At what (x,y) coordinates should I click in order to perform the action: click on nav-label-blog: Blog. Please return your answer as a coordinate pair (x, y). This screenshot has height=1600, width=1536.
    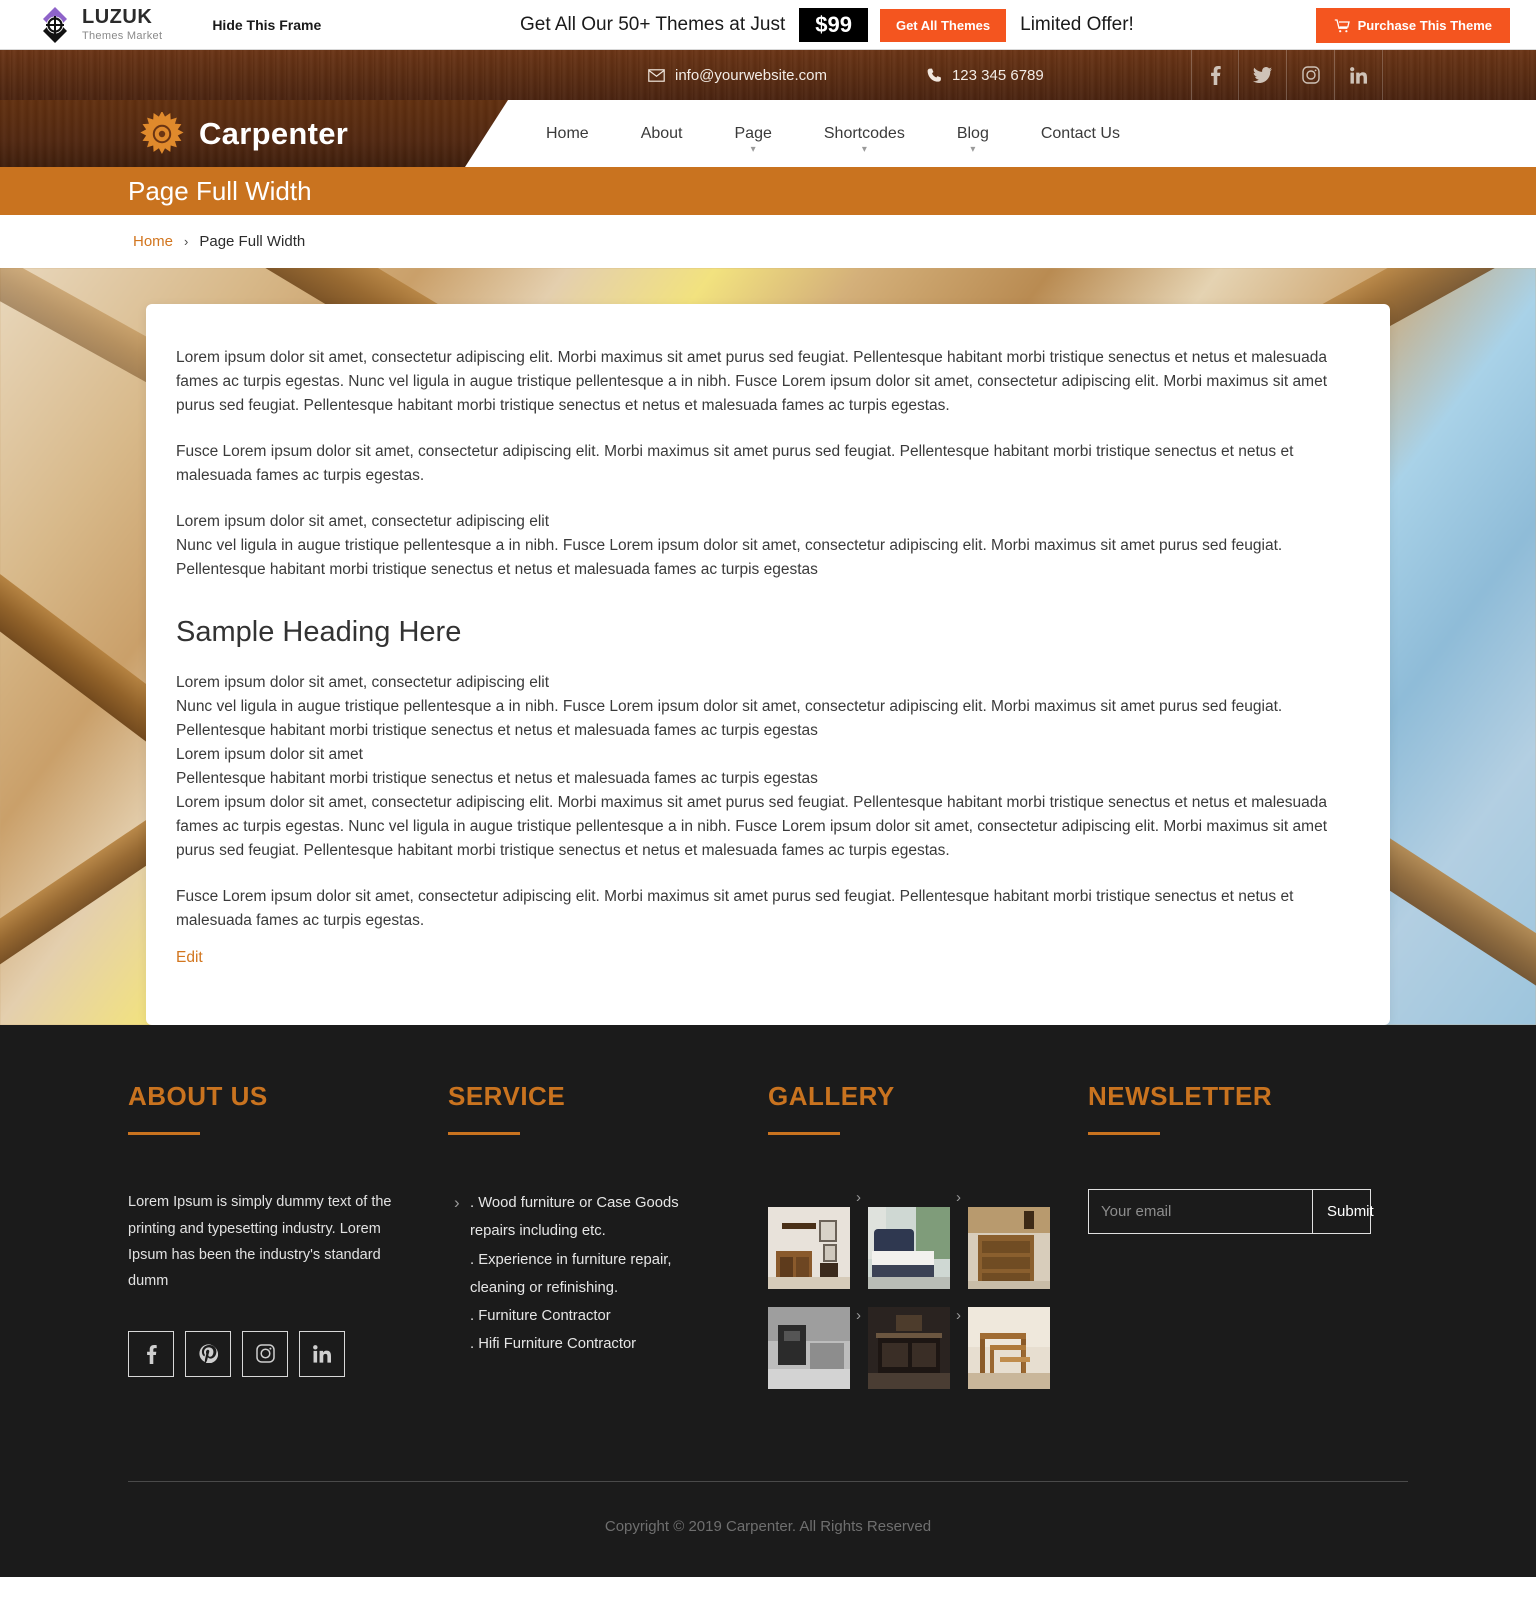
    Looking at the image, I should click on (972, 133).